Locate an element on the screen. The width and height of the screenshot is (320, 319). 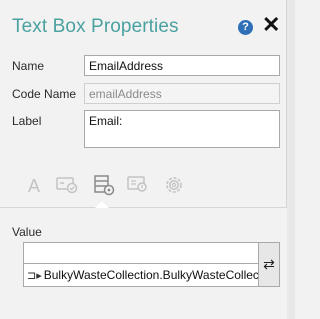
close-icon: ✕ is located at coordinates (271, 25).